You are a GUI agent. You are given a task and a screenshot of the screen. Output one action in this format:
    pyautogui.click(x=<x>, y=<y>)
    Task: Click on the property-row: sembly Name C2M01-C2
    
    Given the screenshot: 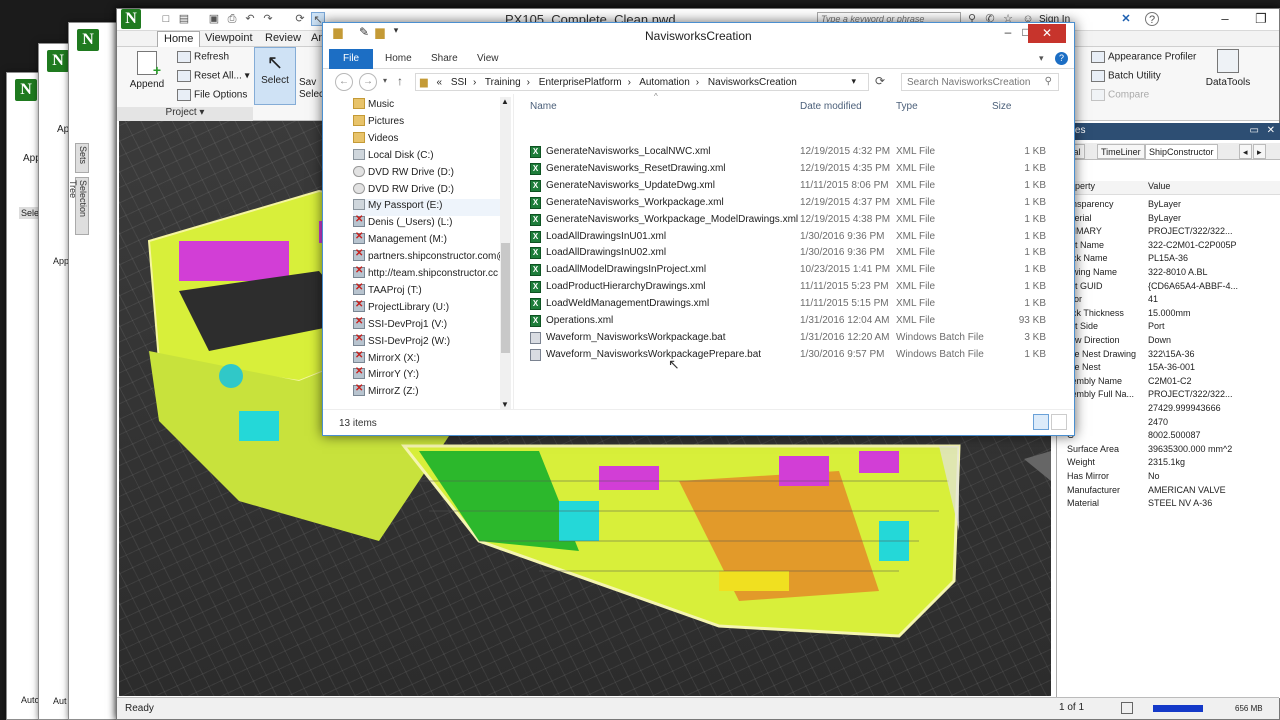 What is the action you would take?
    pyautogui.click(x=1168, y=383)
    